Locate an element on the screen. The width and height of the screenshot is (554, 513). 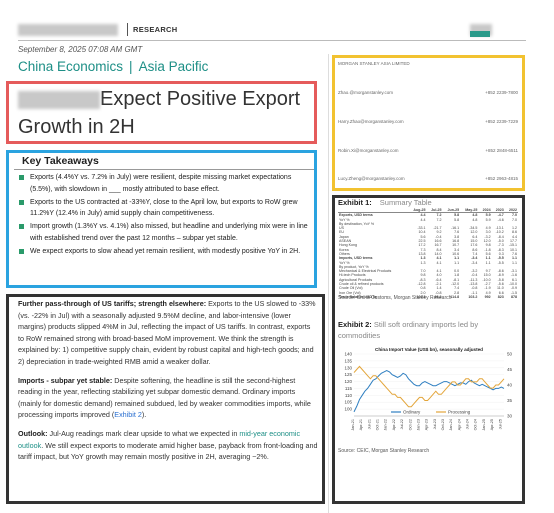
y-left-tick-label: 135 is located at coordinates (348, 360).